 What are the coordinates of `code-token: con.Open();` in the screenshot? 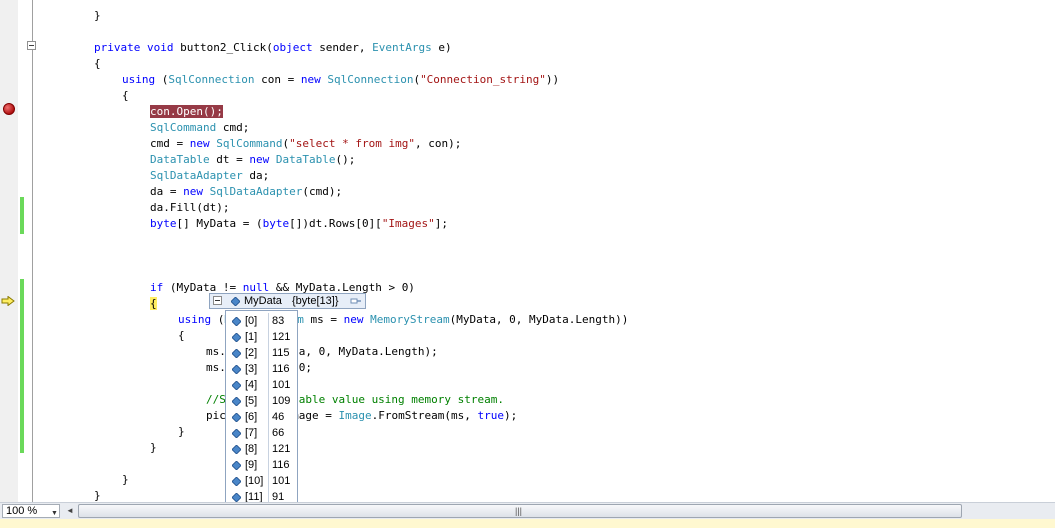 It's located at (186, 111).